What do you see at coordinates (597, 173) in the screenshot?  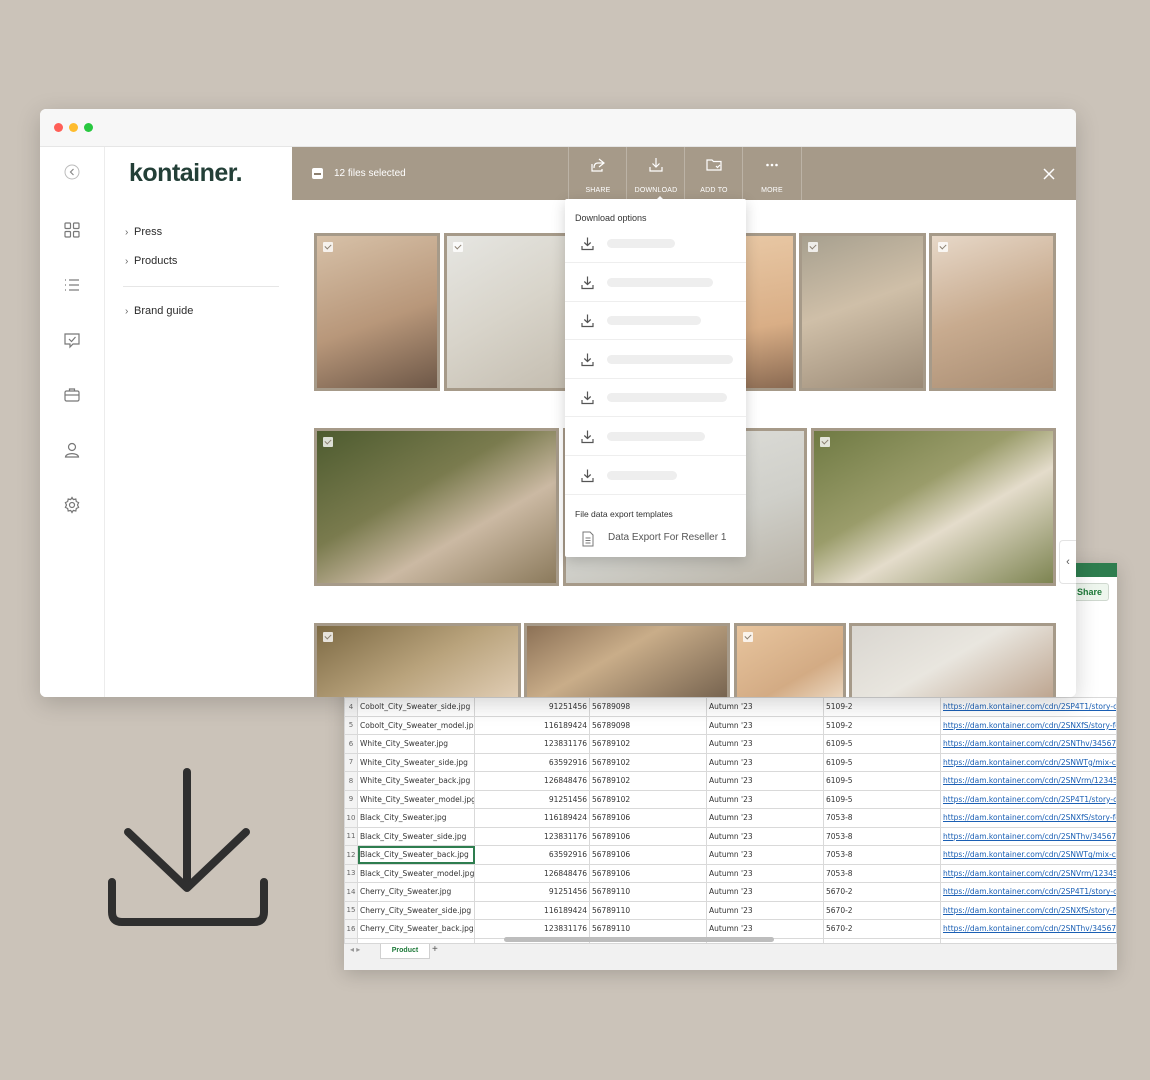 I see `share-button: SHARE` at bounding box center [597, 173].